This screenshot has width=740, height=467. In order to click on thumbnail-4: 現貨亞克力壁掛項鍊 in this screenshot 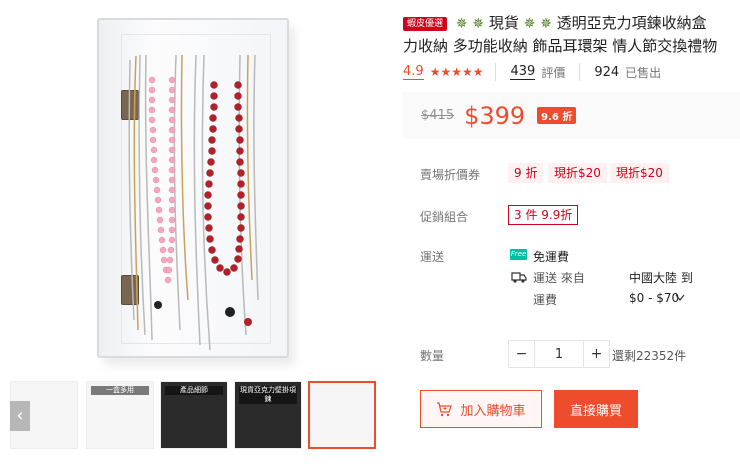, I will do `click(268, 415)`.